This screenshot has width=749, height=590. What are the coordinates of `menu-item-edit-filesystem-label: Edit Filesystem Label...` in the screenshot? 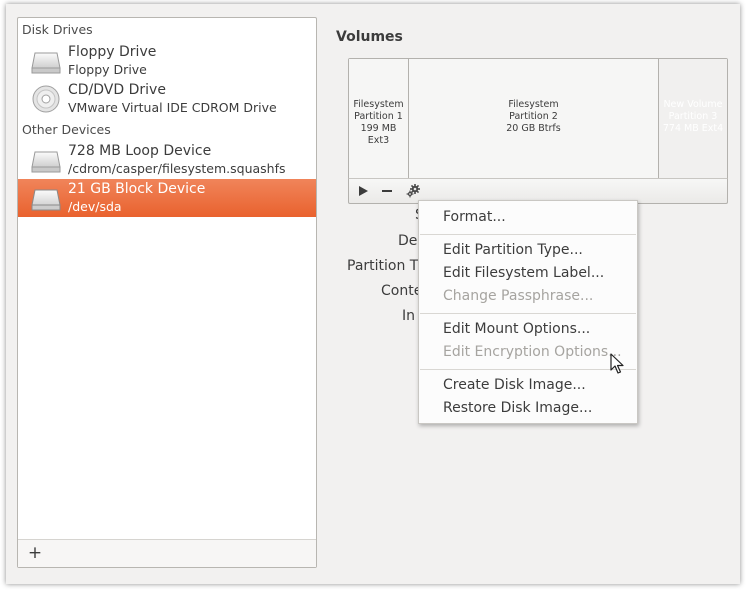 It's located at (528, 274).